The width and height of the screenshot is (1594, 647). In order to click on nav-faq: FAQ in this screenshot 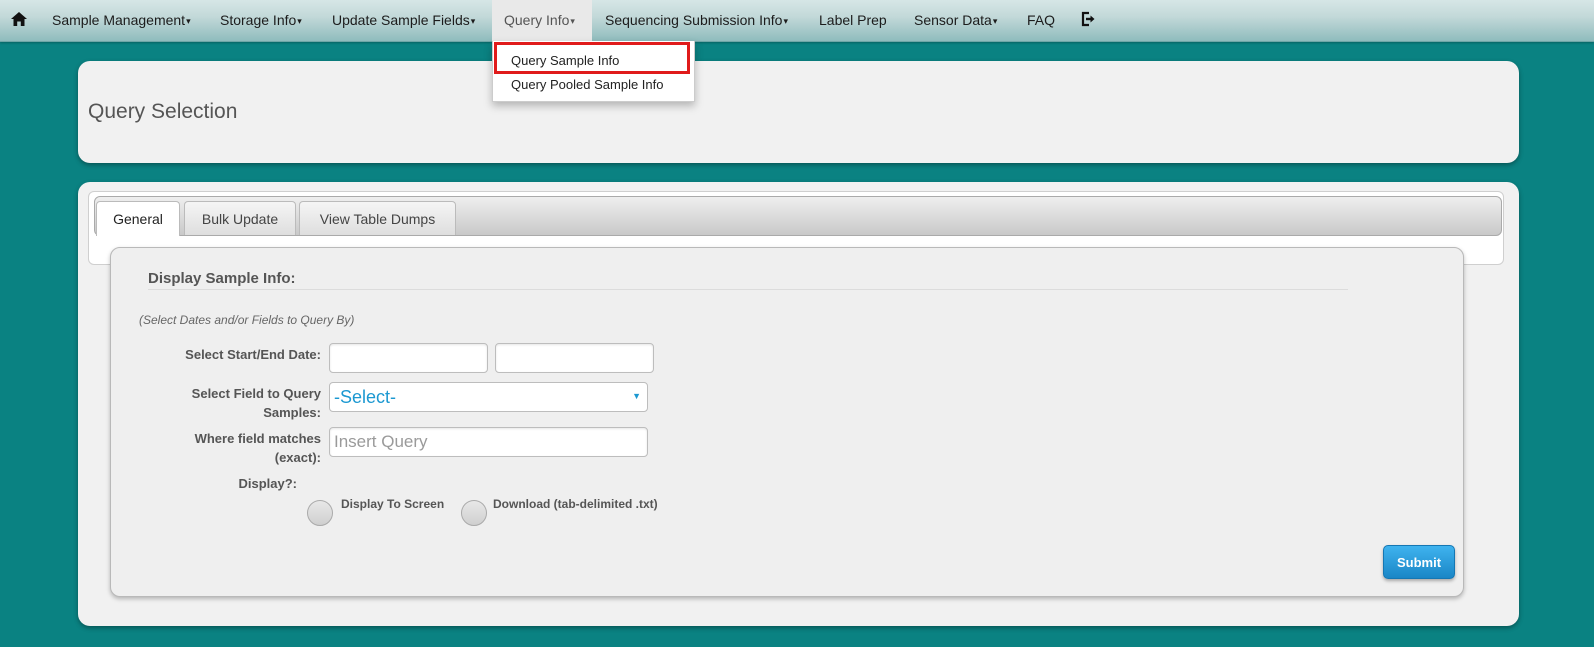, I will do `click(1041, 20)`.